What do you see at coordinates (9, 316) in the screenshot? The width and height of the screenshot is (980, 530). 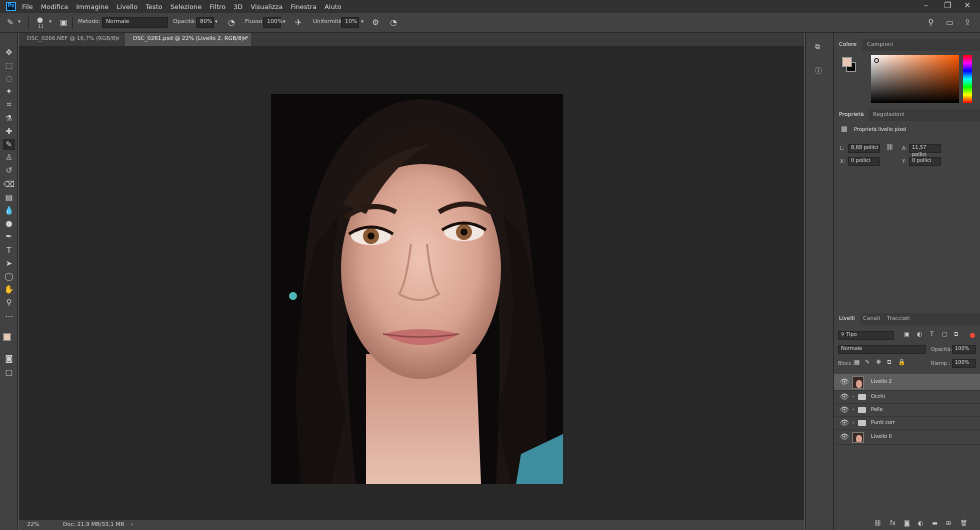 I see `more-tools-icon: ⋯` at bounding box center [9, 316].